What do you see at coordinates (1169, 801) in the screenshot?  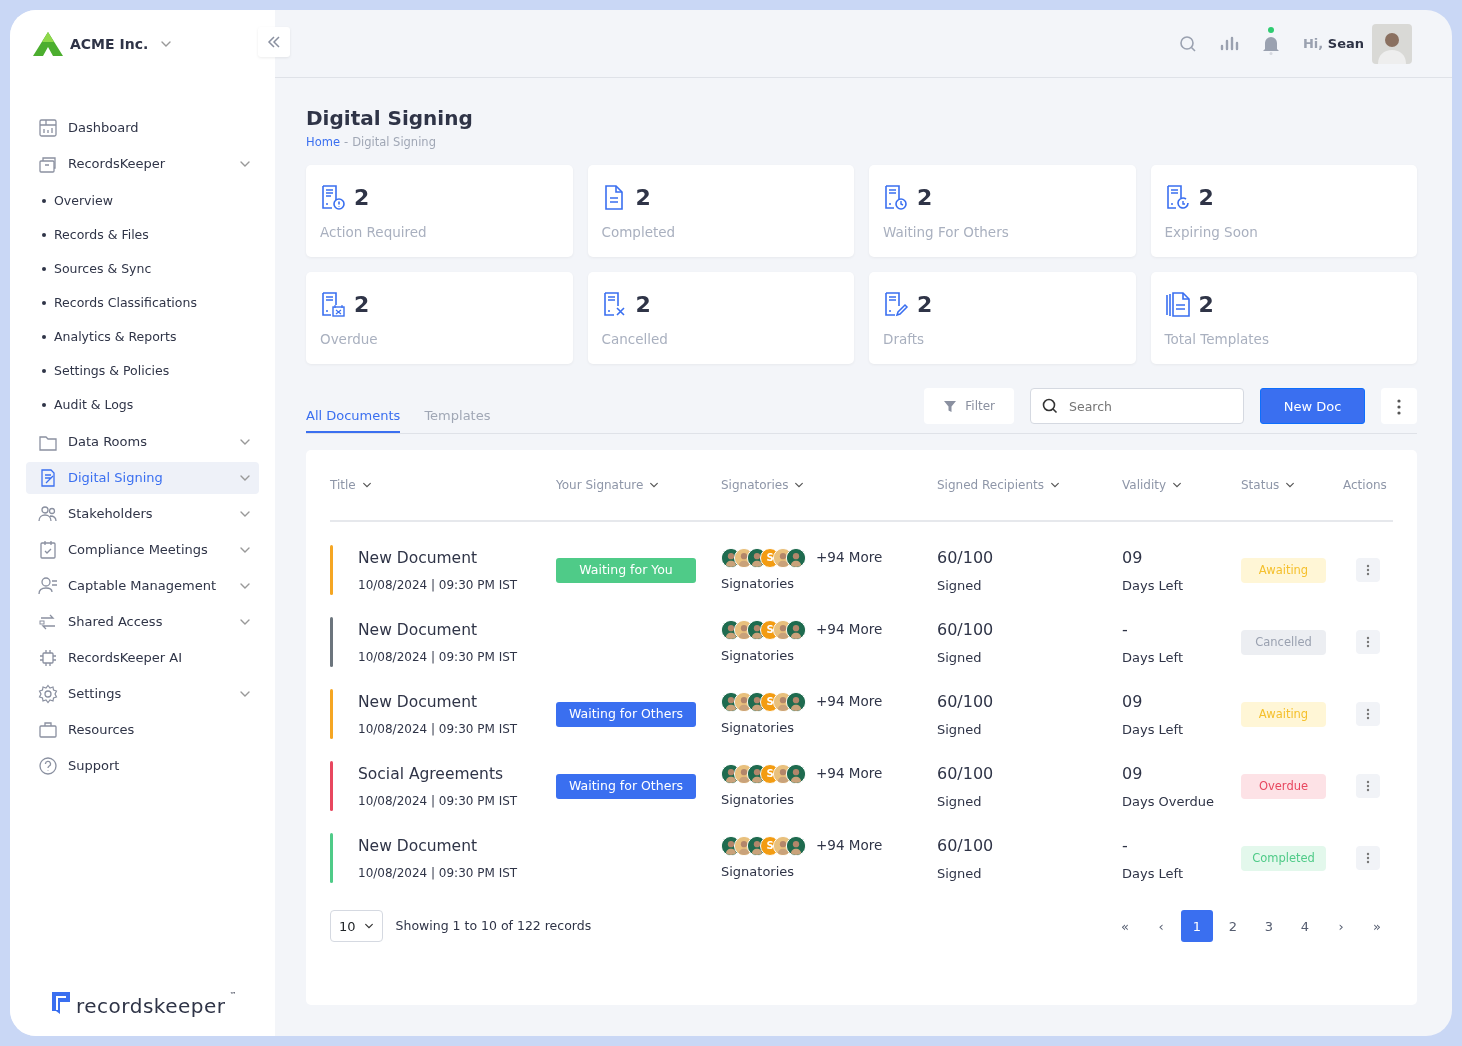 I see `validity-label: Days Overdue` at bounding box center [1169, 801].